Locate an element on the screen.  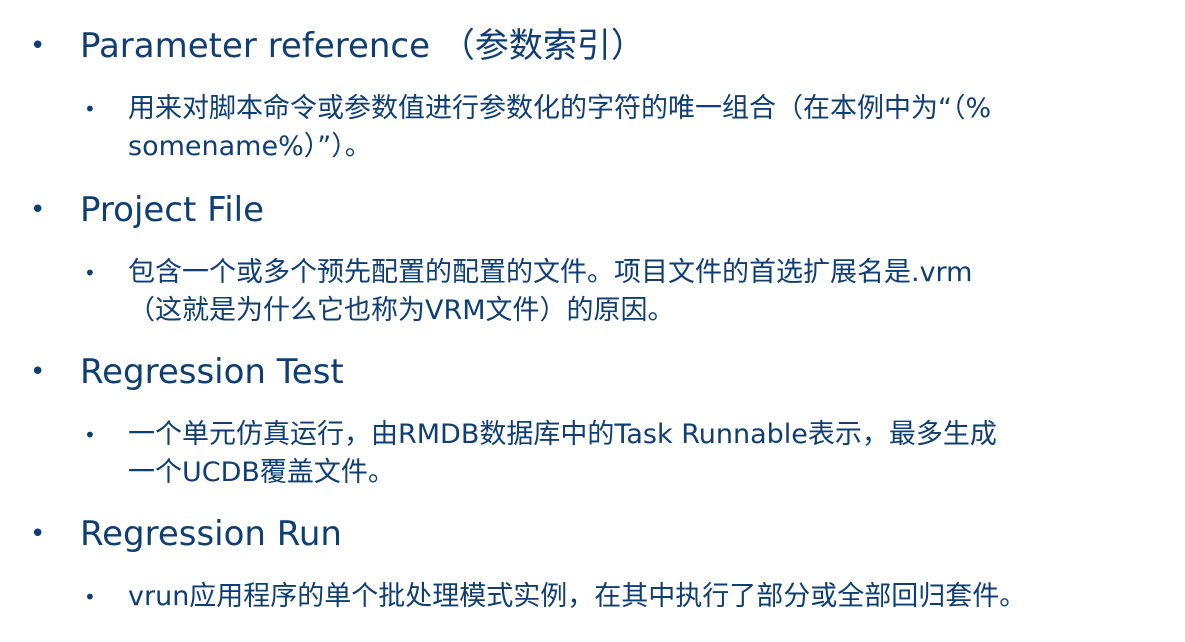
definition-line: （这就是为什么它也称为VRM文件）的原因。 is located at coordinates (401, 310).